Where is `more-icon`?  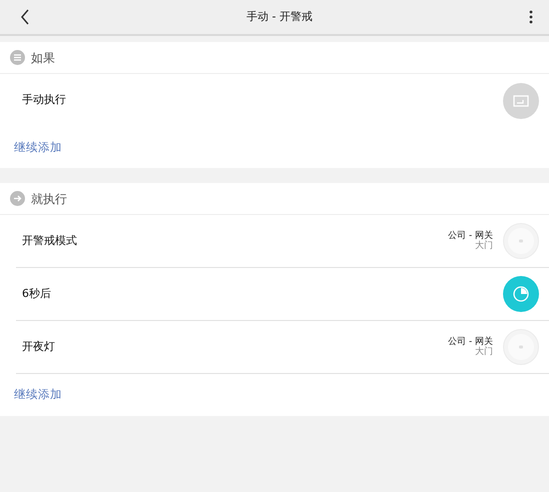
more-icon is located at coordinates (531, 17).